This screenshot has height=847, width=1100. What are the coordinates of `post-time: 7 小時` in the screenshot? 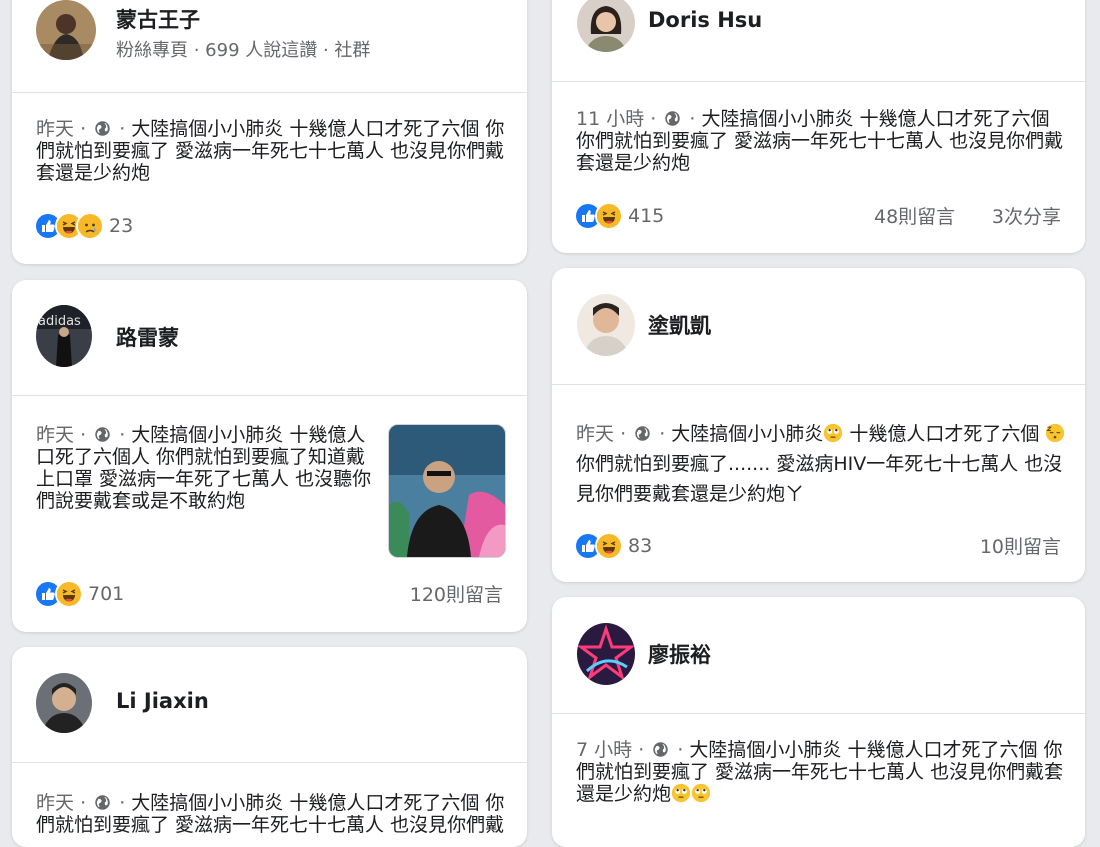 It's located at (604, 750).